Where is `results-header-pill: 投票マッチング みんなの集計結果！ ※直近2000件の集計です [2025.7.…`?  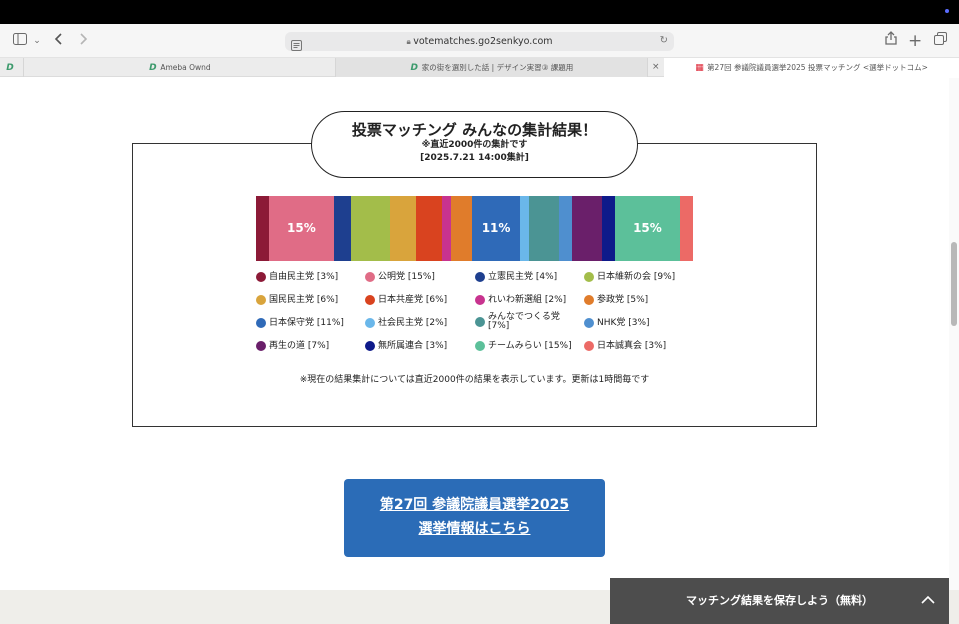 results-header-pill: 投票マッチング みんなの集計結果！ ※直近2000件の集計です [2025.7.… is located at coordinates (474, 144).